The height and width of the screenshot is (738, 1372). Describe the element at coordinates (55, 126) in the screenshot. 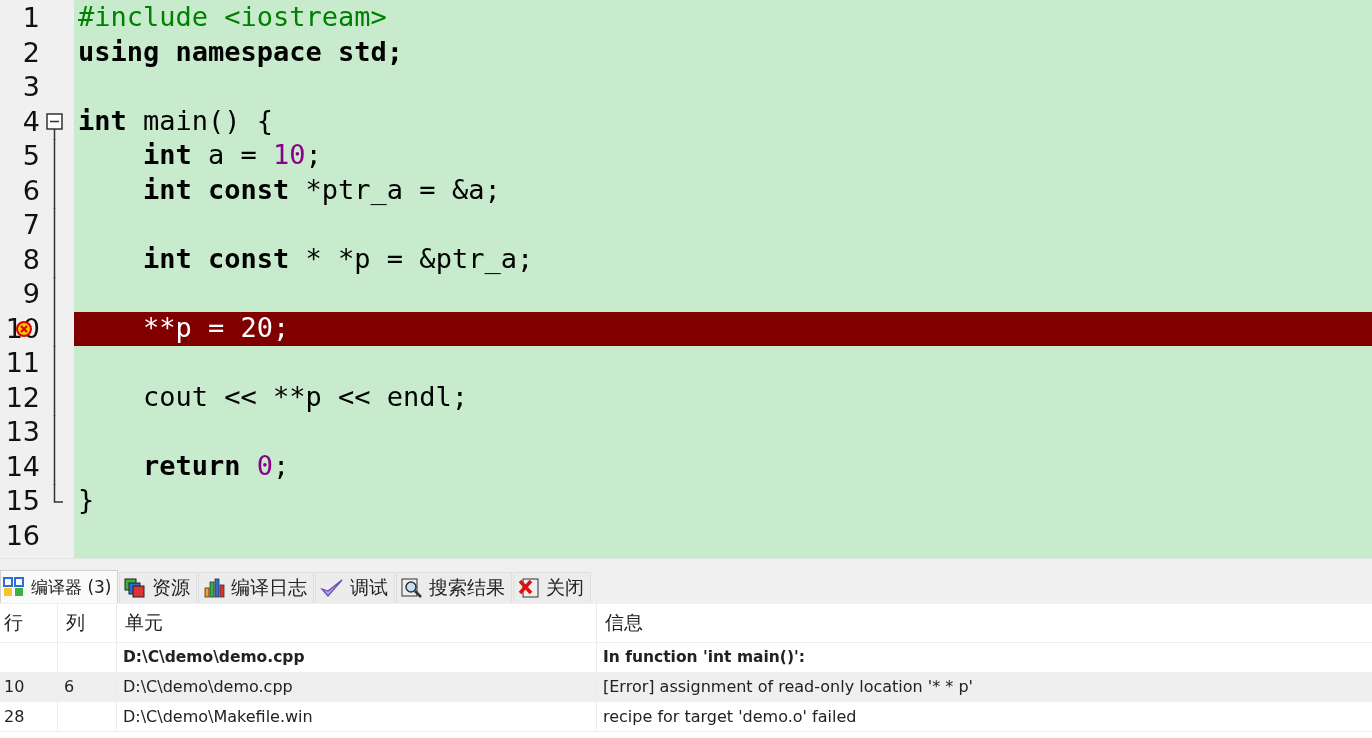

I see `fold-toggle-icon` at that location.